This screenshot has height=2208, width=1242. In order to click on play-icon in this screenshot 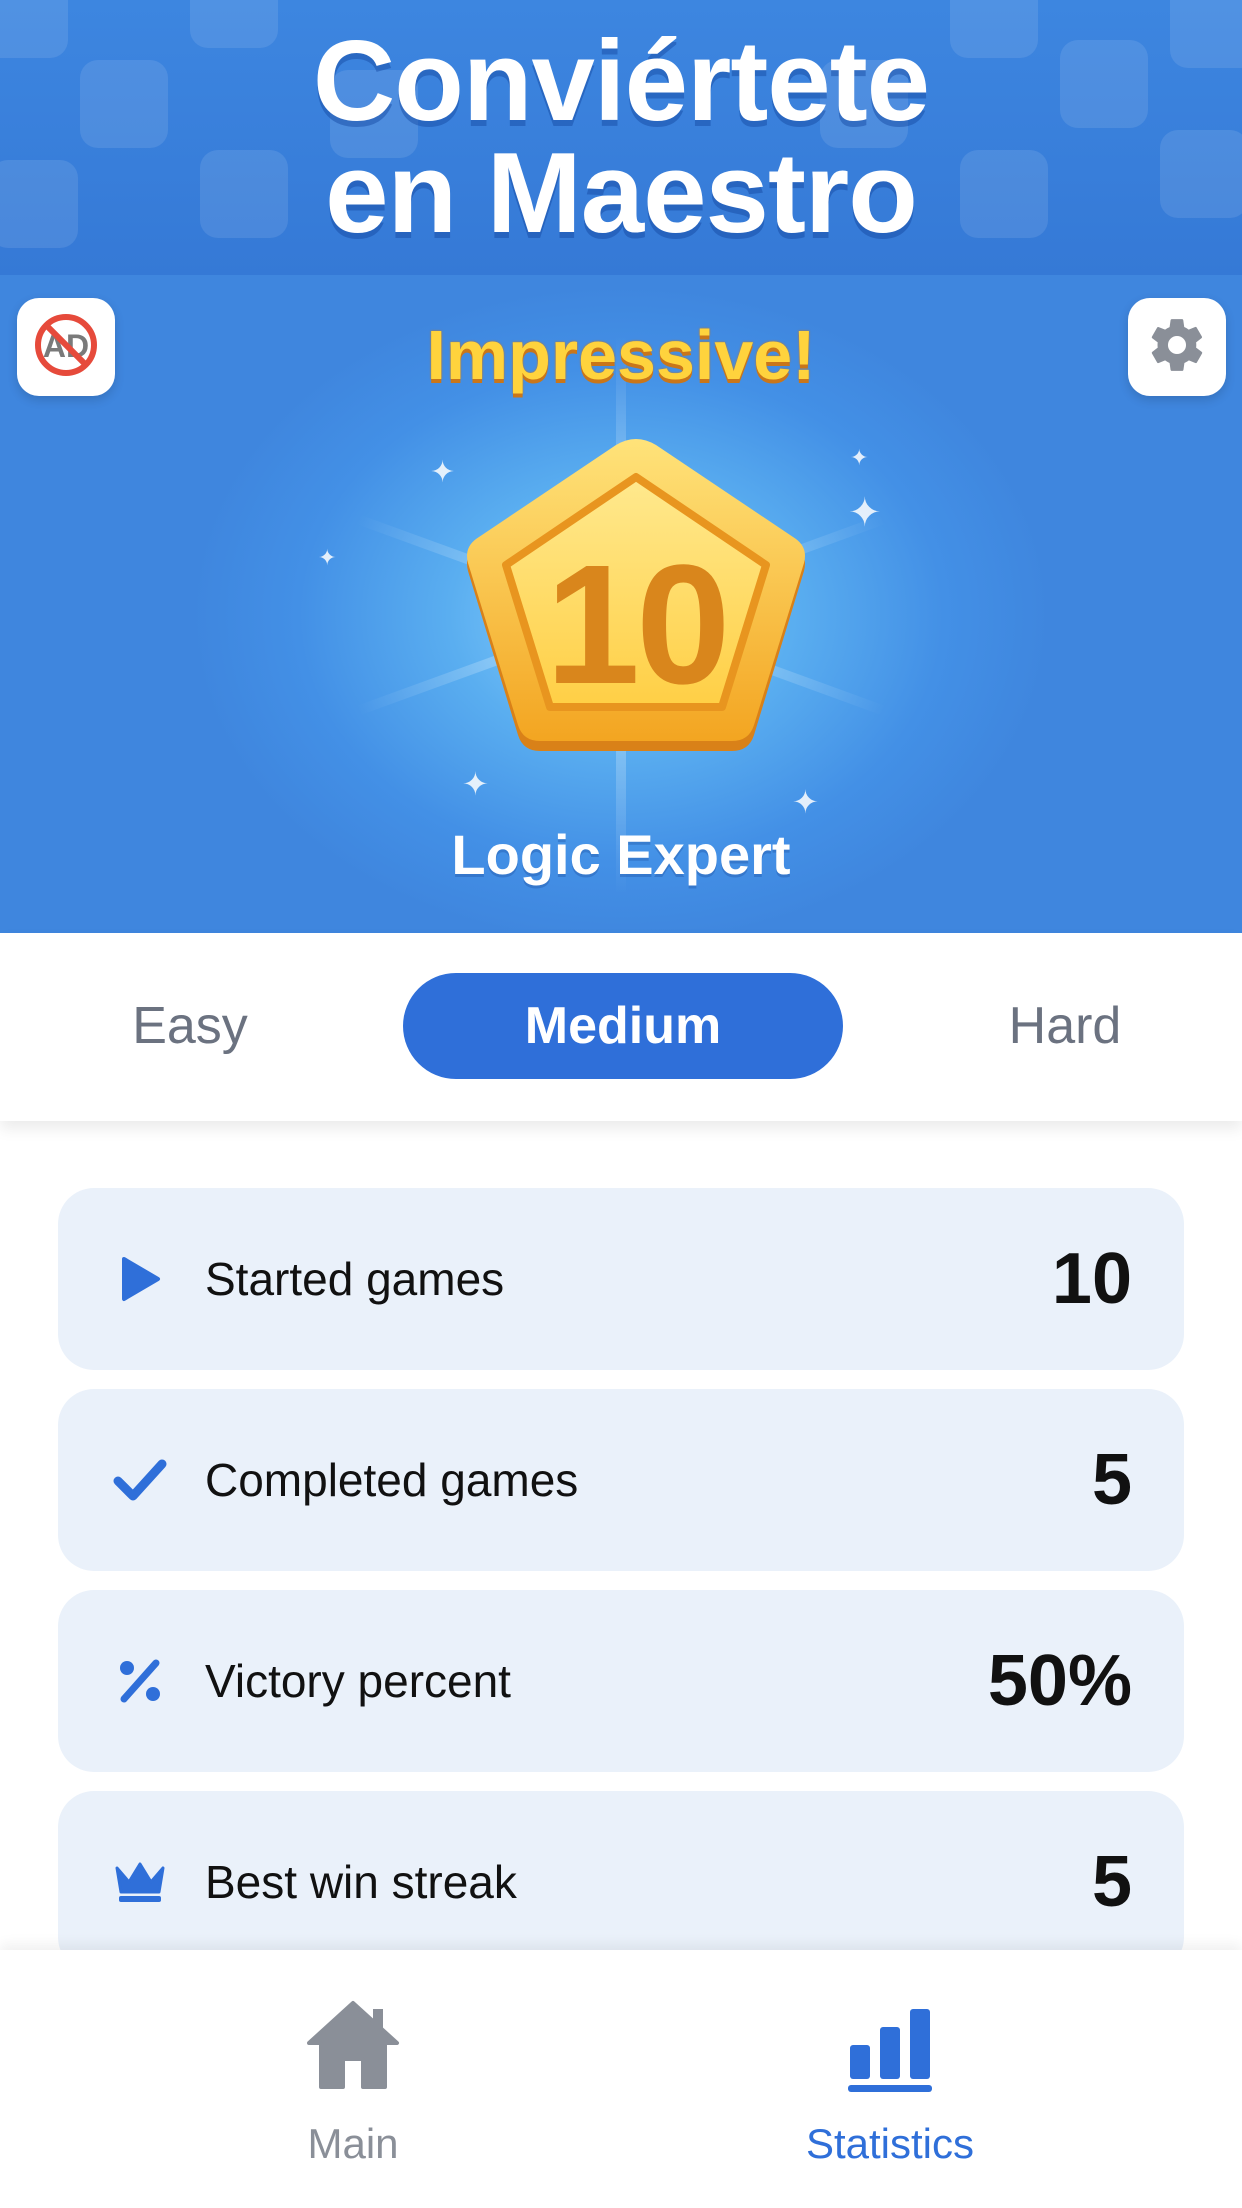, I will do `click(140, 1279)`.